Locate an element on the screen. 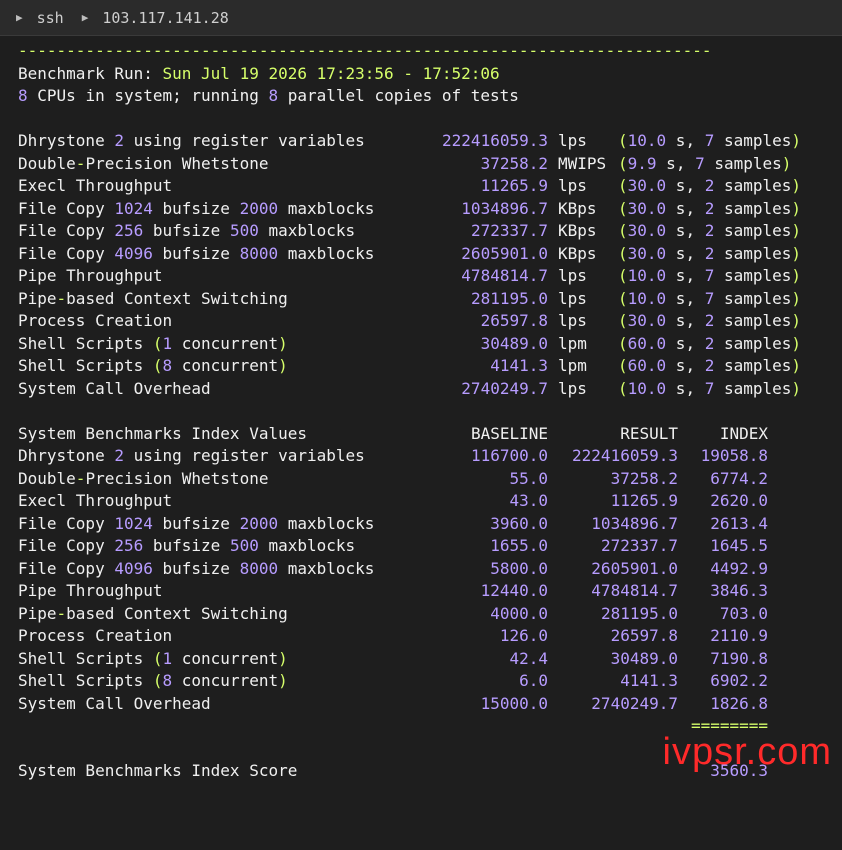  index-row-baseline: 43.0 is located at coordinates (528, 500).